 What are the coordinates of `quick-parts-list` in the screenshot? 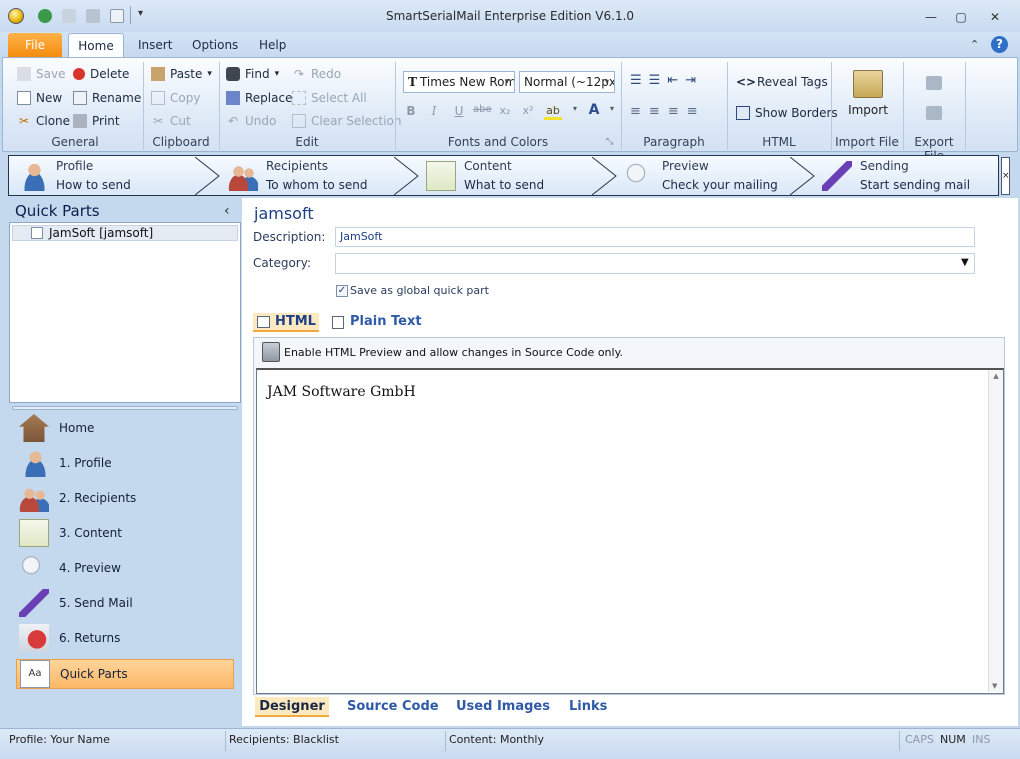 It's located at (125, 312).